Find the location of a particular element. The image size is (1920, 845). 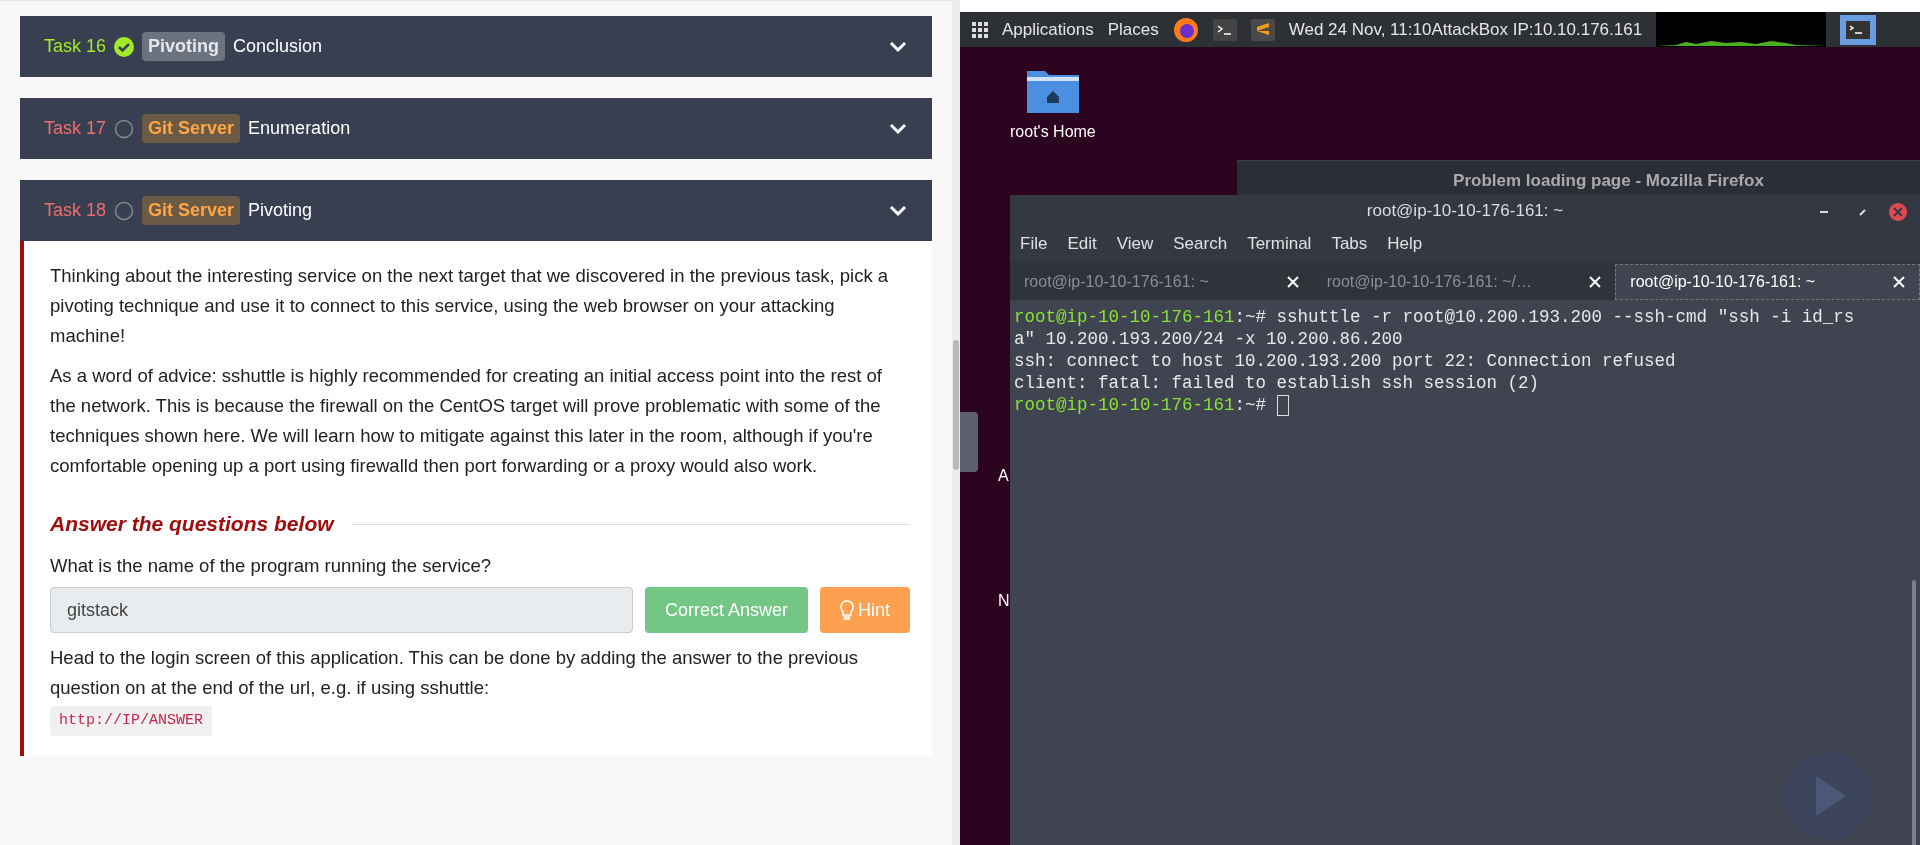

menu-item: Tabs is located at coordinates (1349, 244).